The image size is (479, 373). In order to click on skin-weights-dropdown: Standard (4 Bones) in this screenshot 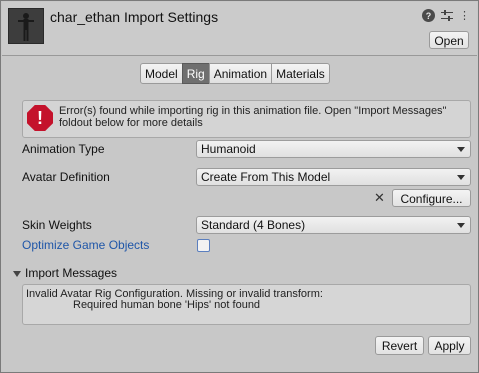, I will do `click(333, 225)`.